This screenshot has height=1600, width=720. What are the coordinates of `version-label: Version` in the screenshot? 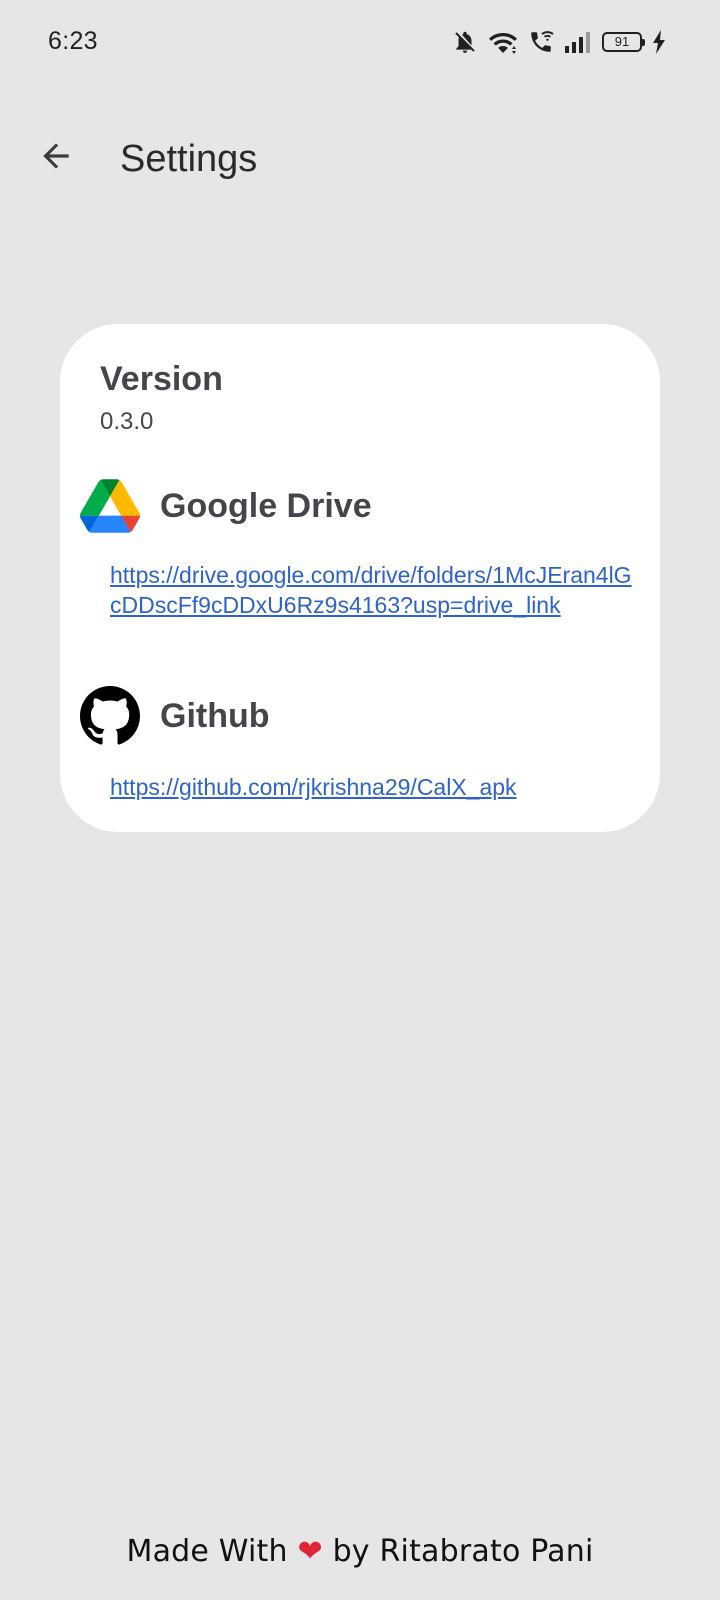 It's located at (161, 379).